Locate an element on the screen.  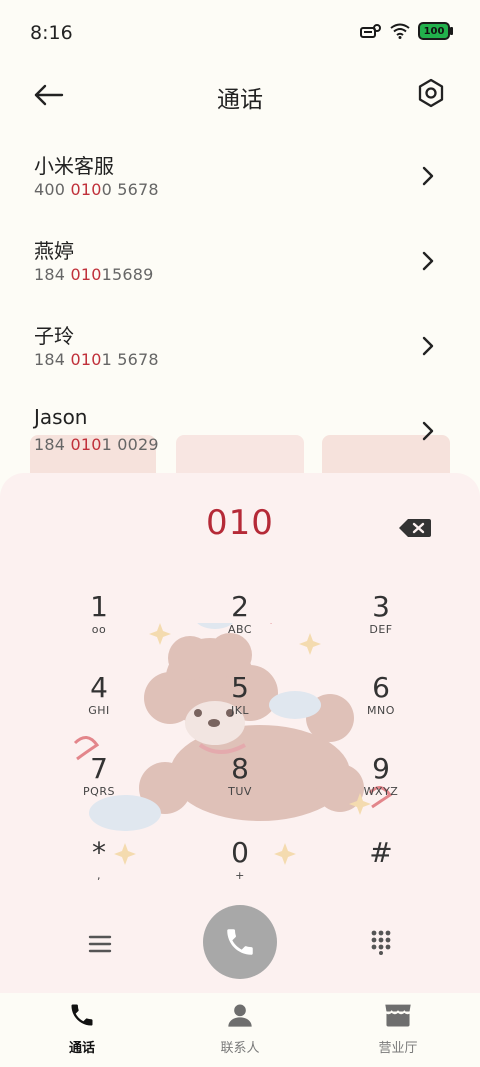
key-letters: PQRS is located at coordinates (99, 791).